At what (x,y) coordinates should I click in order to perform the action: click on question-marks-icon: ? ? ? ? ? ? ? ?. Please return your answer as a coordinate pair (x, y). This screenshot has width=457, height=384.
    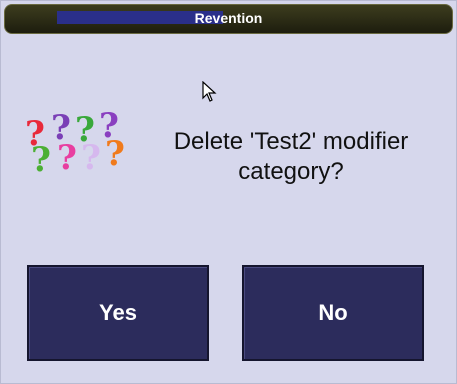
    Looking at the image, I should click on (75, 143).